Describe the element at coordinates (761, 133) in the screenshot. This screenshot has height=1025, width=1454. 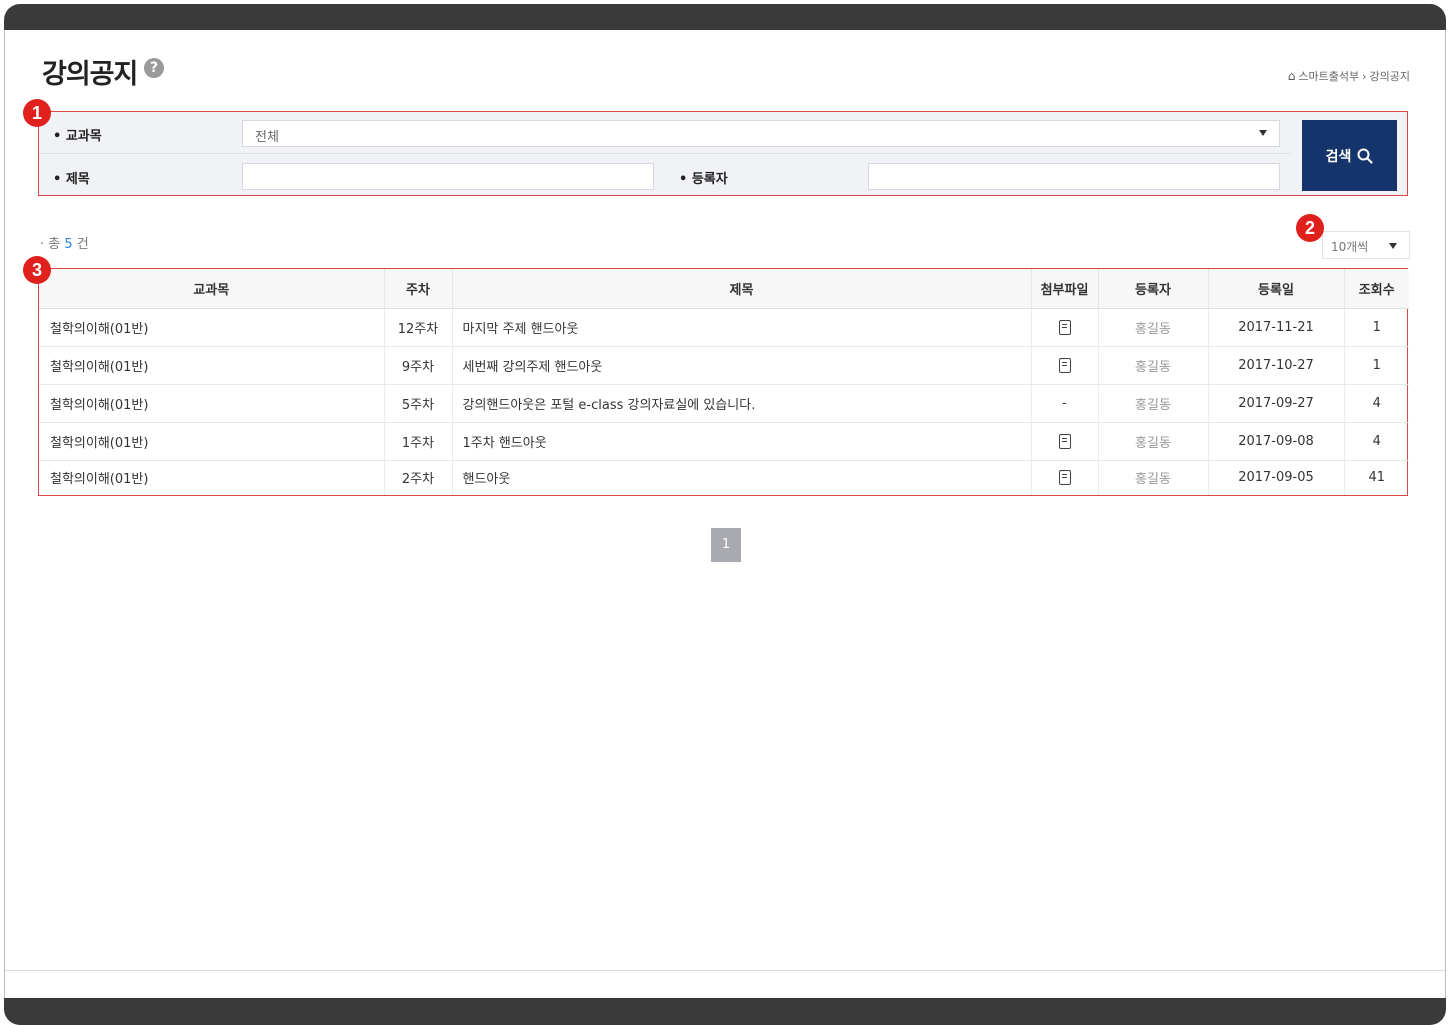
I see `course-select: 전체` at that location.